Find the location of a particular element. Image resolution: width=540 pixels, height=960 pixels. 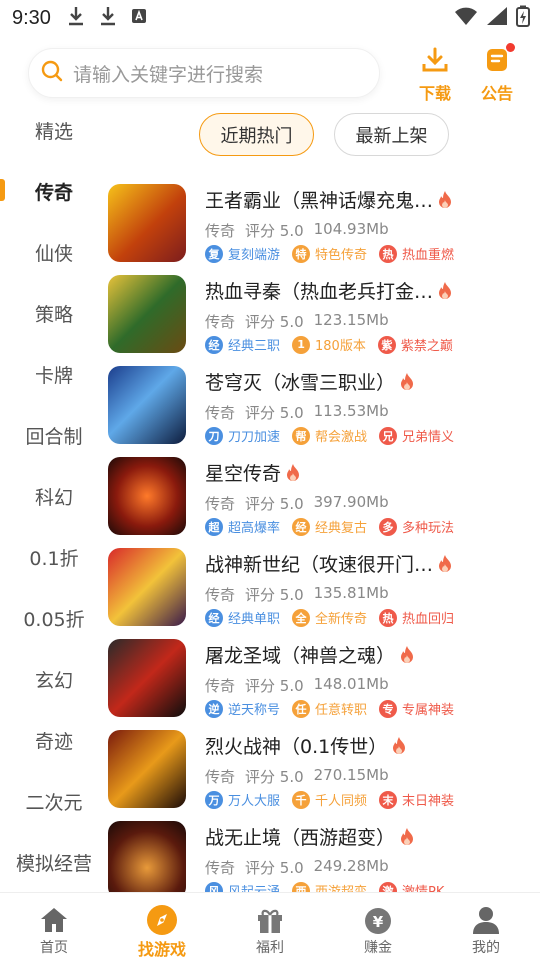

status-bar: 9:30 is located at coordinates (270, 18).